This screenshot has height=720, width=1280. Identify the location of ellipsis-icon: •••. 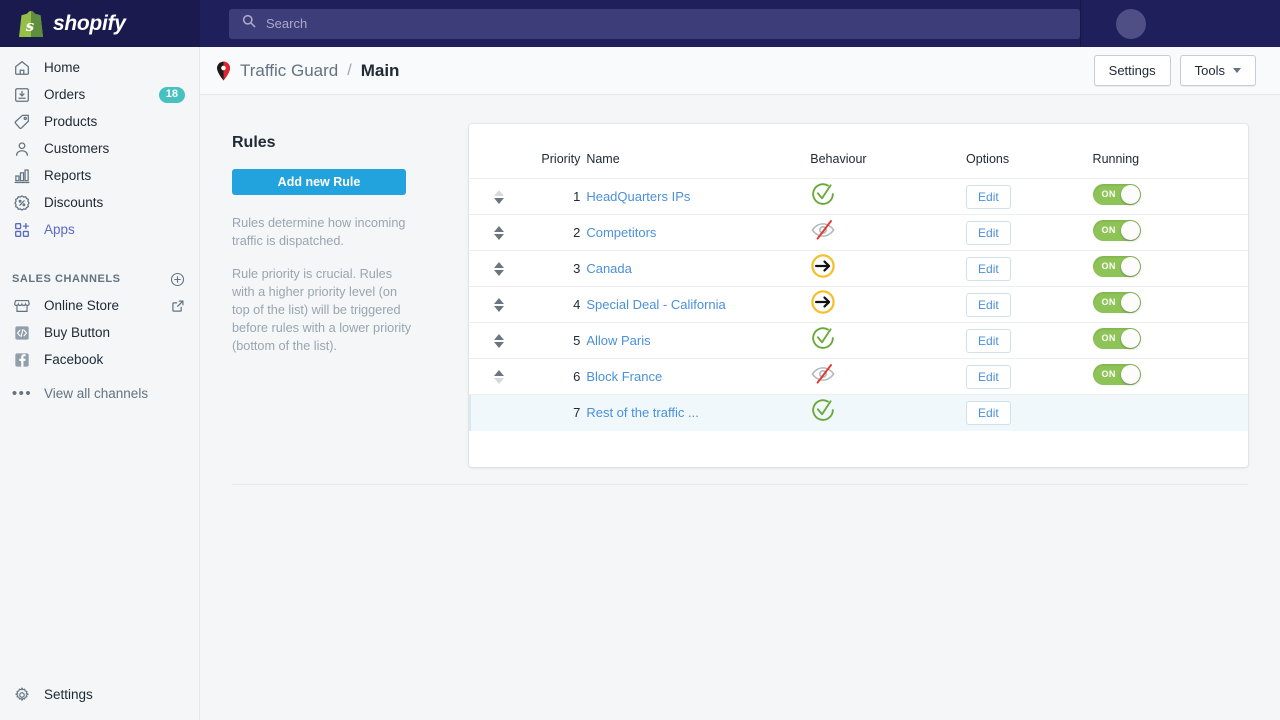
(22, 393).